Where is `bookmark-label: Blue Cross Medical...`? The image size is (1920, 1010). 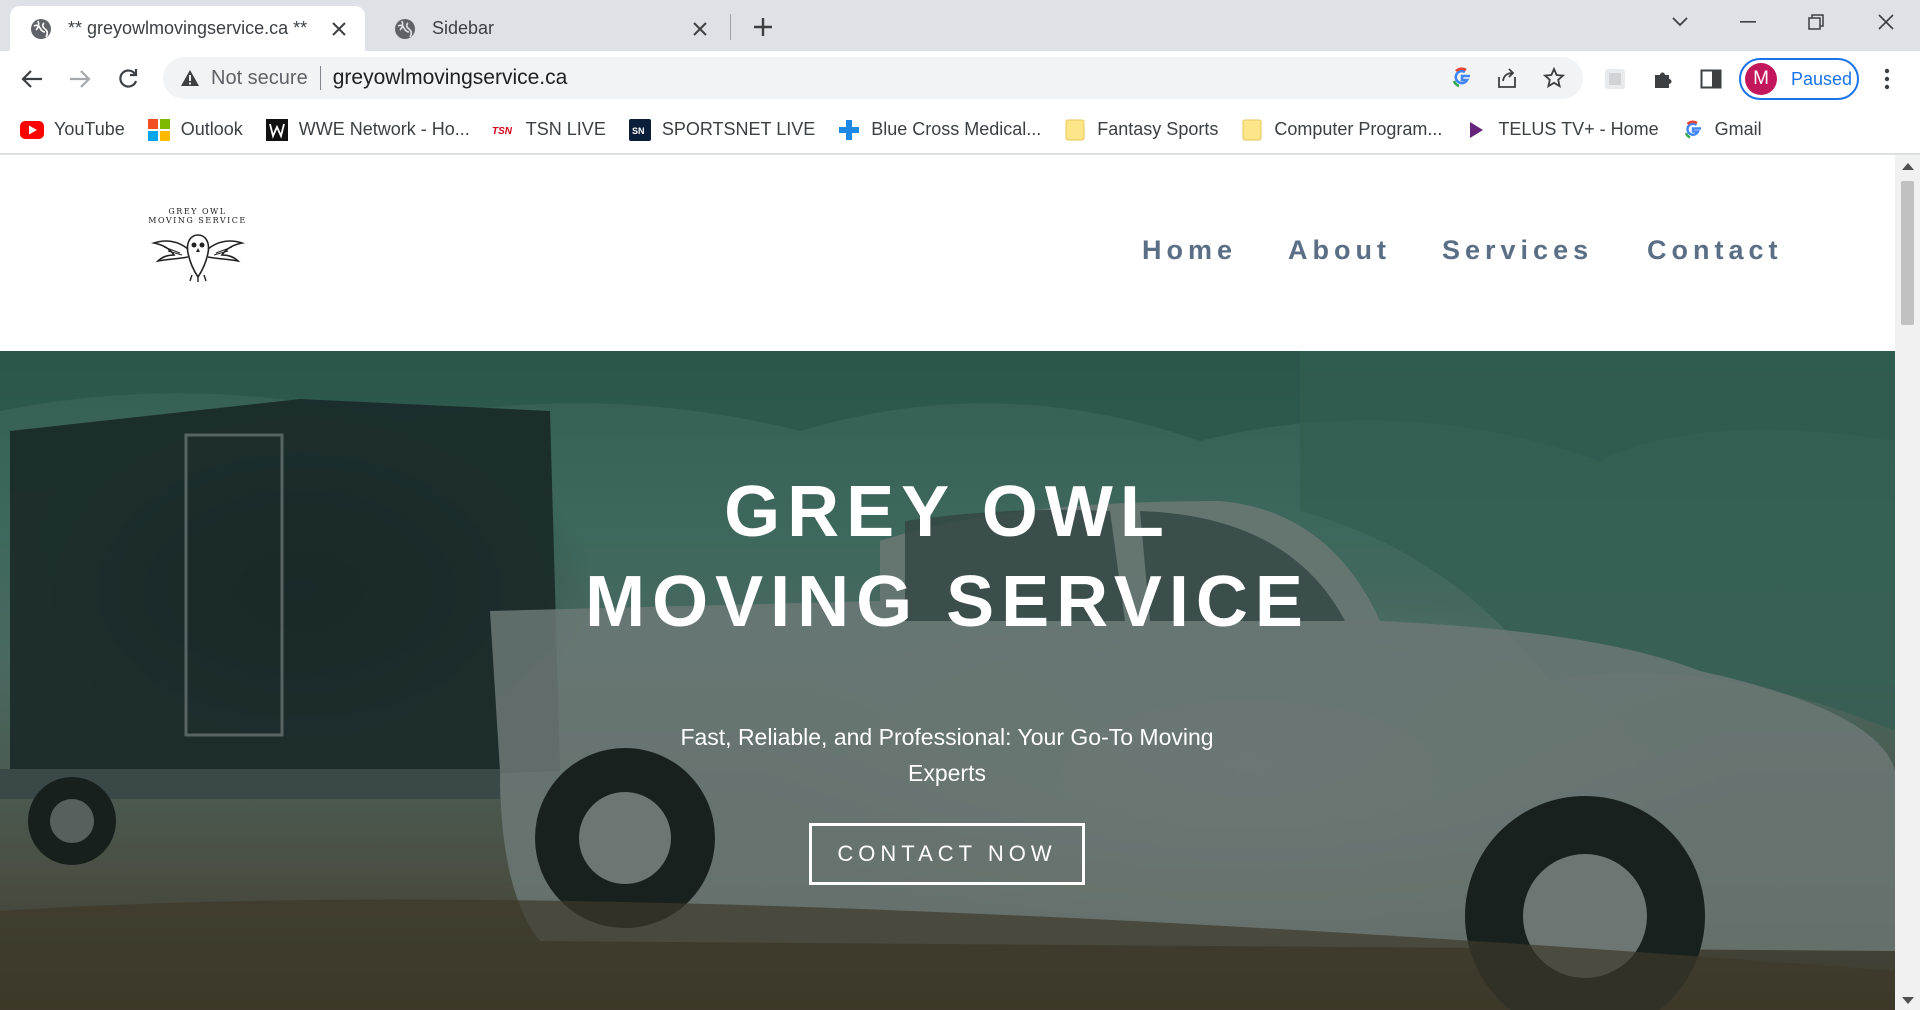
bookmark-label: Blue Cross Medical... is located at coordinates (956, 129).